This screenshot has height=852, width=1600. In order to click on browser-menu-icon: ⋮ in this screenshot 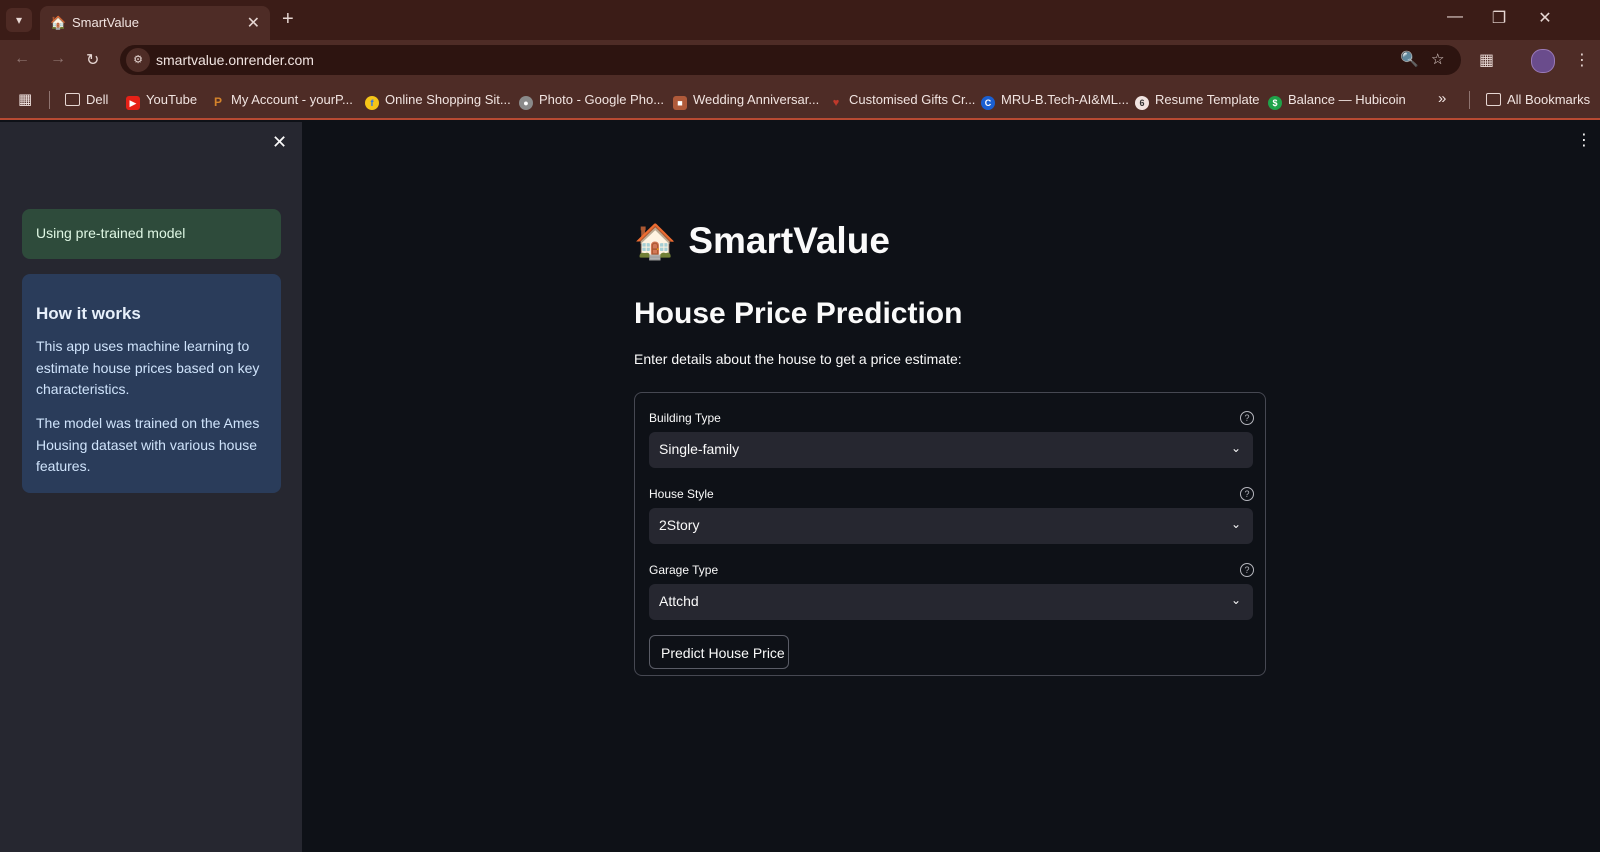, I will do `click(1582, 60)`.